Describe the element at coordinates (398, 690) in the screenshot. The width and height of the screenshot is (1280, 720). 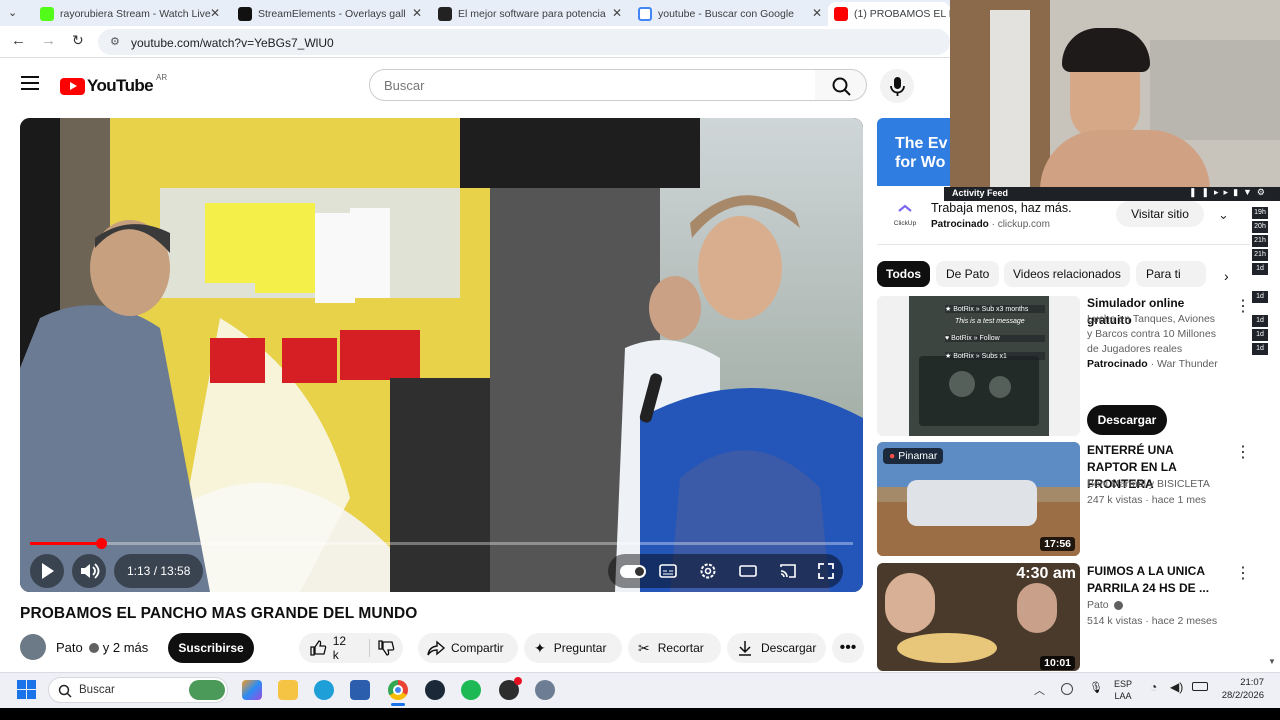
I see `chrome-icon` at that location.